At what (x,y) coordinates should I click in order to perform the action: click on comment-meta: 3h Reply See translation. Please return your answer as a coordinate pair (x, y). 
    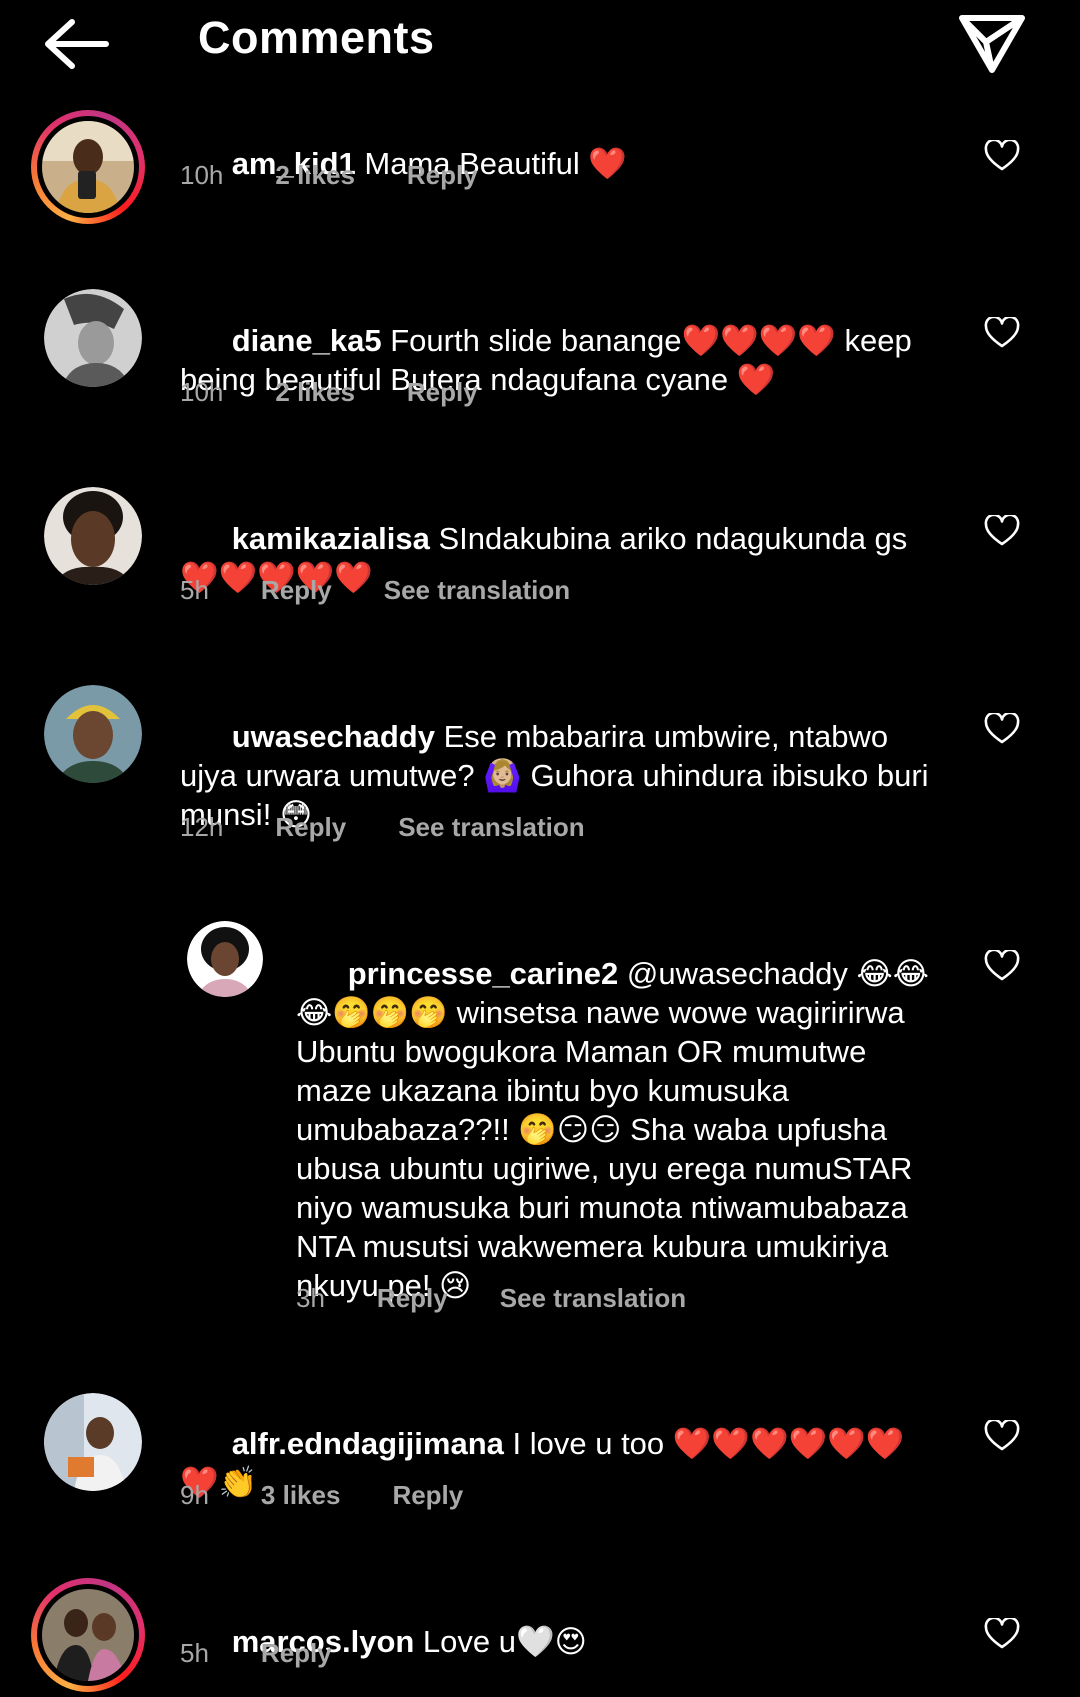
    Looking at the image, I should click on (517, 1298).